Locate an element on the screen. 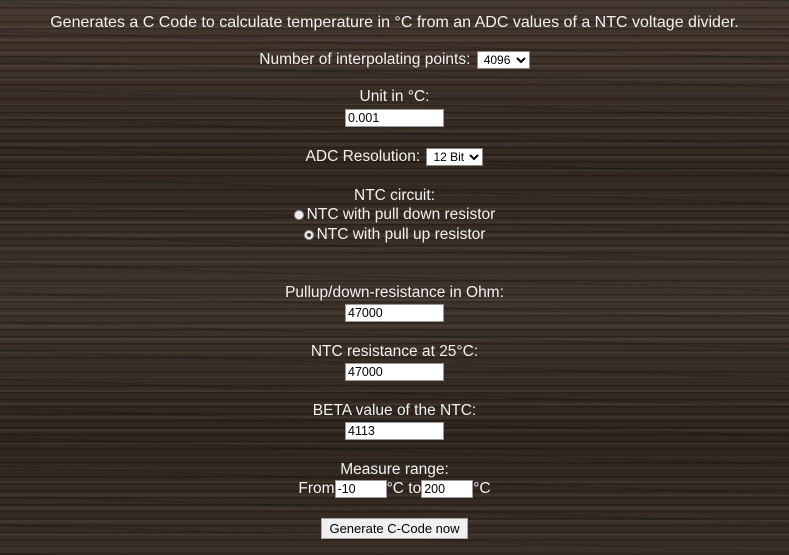 The width and height of the screenshot is (789, 555). generate-row: Generate C-Code now is located at coordinates (394, 528).